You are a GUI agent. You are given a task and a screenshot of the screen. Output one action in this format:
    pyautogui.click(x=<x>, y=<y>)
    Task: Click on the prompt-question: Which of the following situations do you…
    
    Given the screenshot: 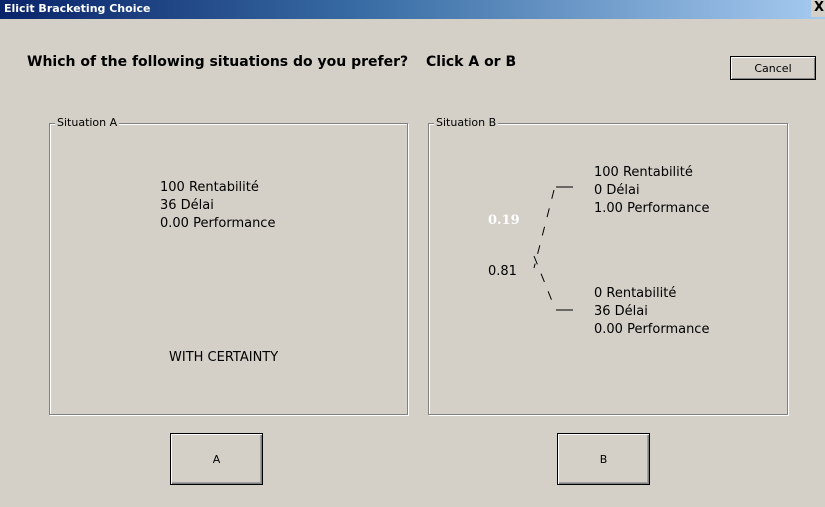 What is the action you would take?
    pyautogui.click(x=218, y=62)
    